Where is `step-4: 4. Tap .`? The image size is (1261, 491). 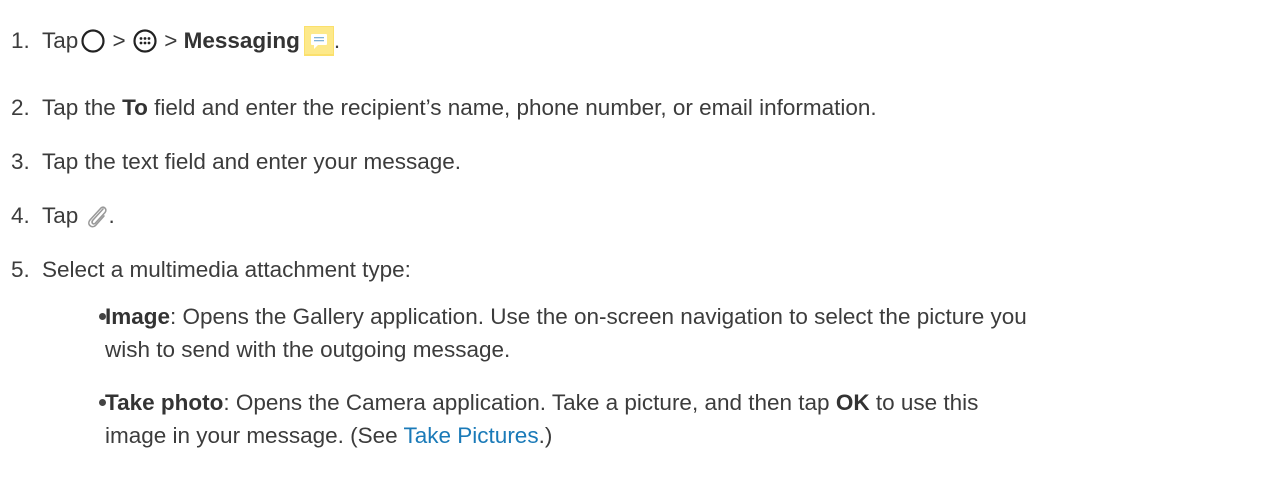 step-4: 4. Tap . is located at coordinates (63, 216).